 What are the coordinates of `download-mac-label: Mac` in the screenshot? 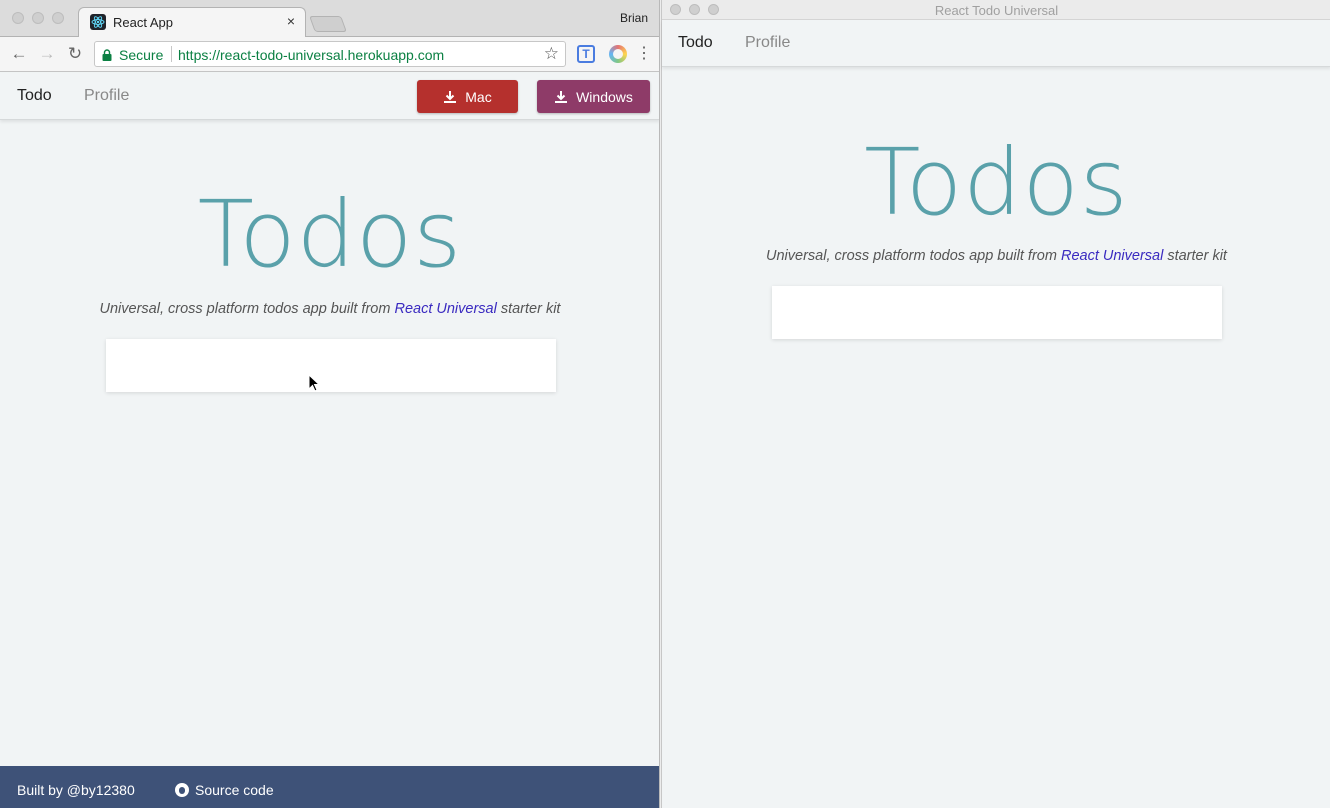 It's located at (478, 96).